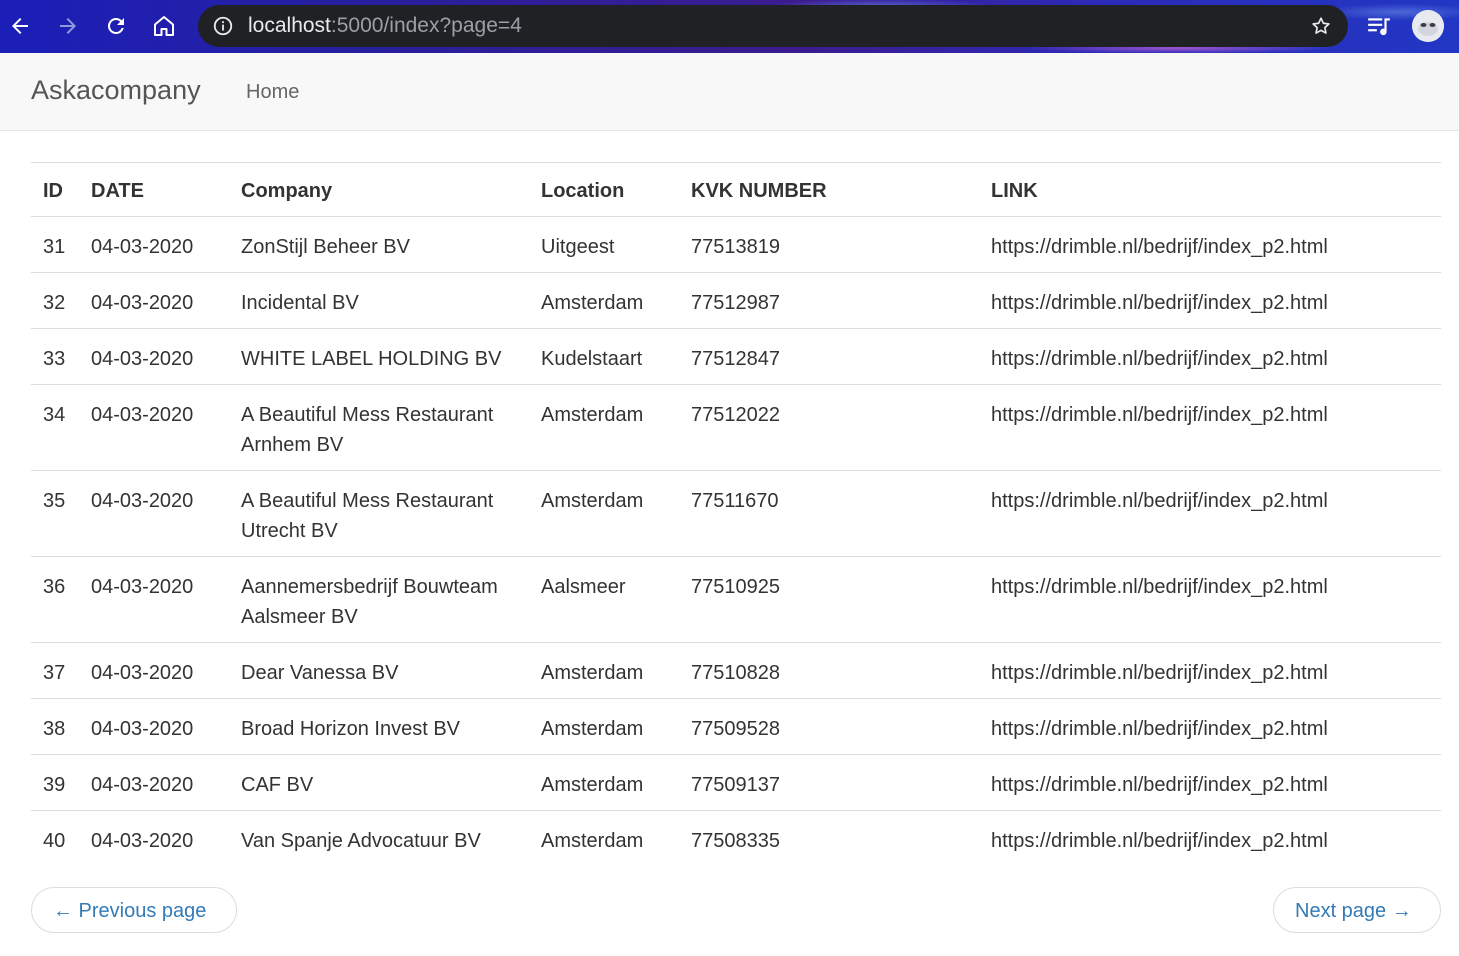 The width and height of the screenshot is (1459, 956). I want to click on arrow-right-icon, so click(68, 26).